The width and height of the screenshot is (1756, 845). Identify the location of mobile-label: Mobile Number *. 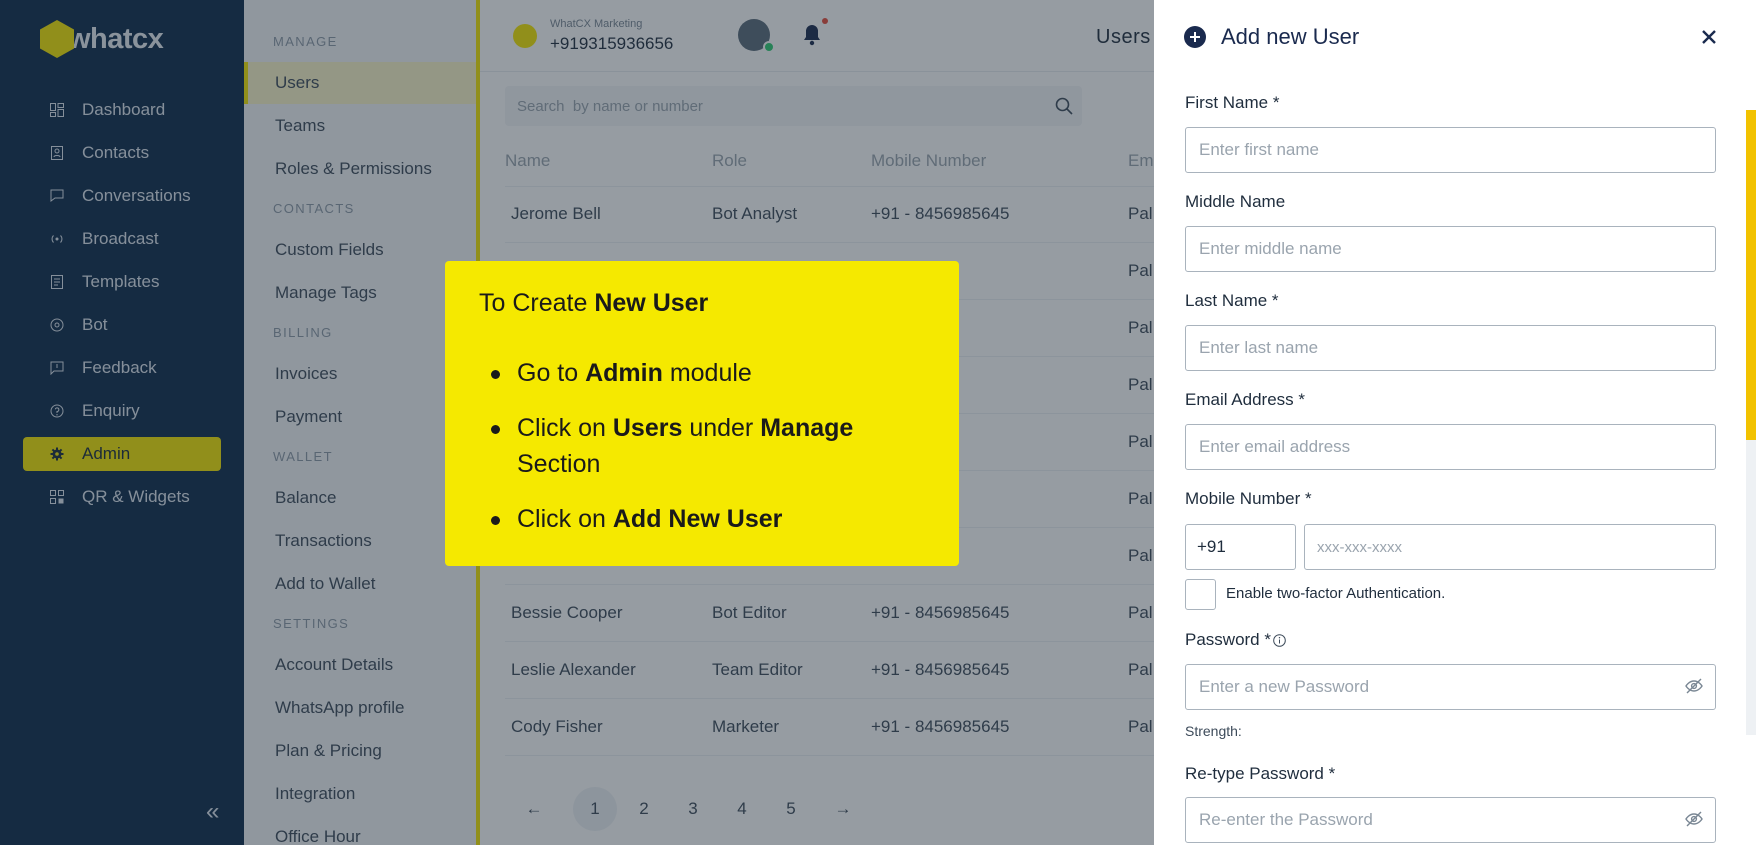
(1248, 498).